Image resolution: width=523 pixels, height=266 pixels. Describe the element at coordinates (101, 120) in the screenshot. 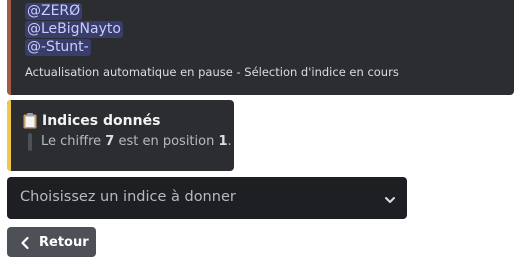

I see `hints-title-text: Indices donnés` at that location.